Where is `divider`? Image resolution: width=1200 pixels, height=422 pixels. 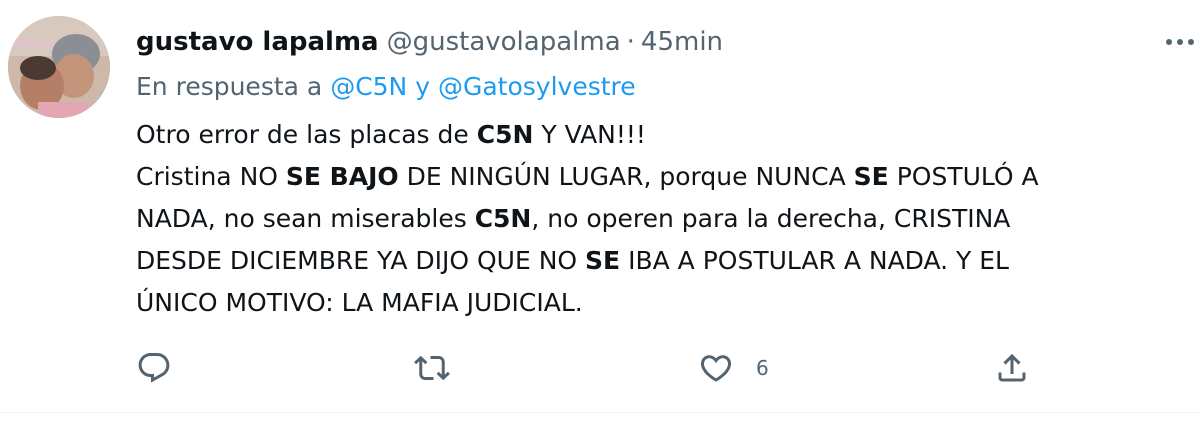
divider is located at coordinates (600, 412).